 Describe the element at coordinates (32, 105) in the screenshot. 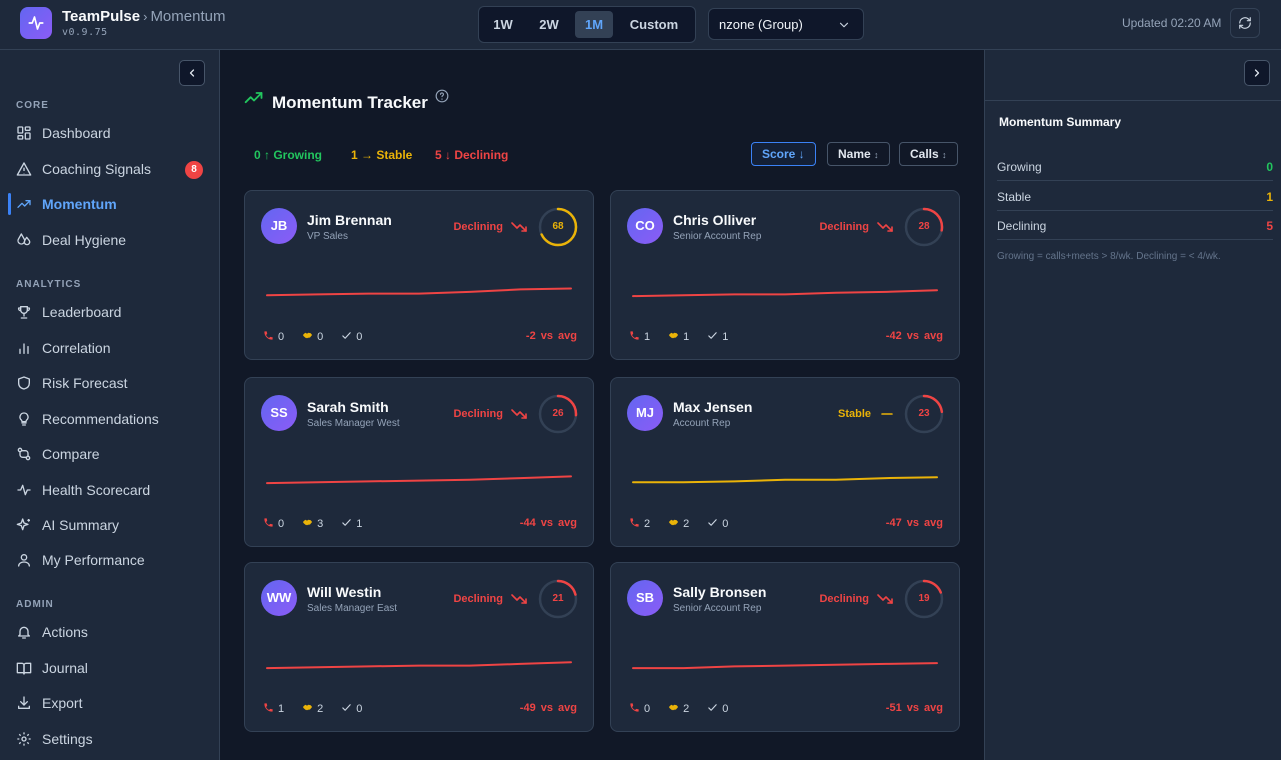

I see `nav-section-core: CORE` at that location.